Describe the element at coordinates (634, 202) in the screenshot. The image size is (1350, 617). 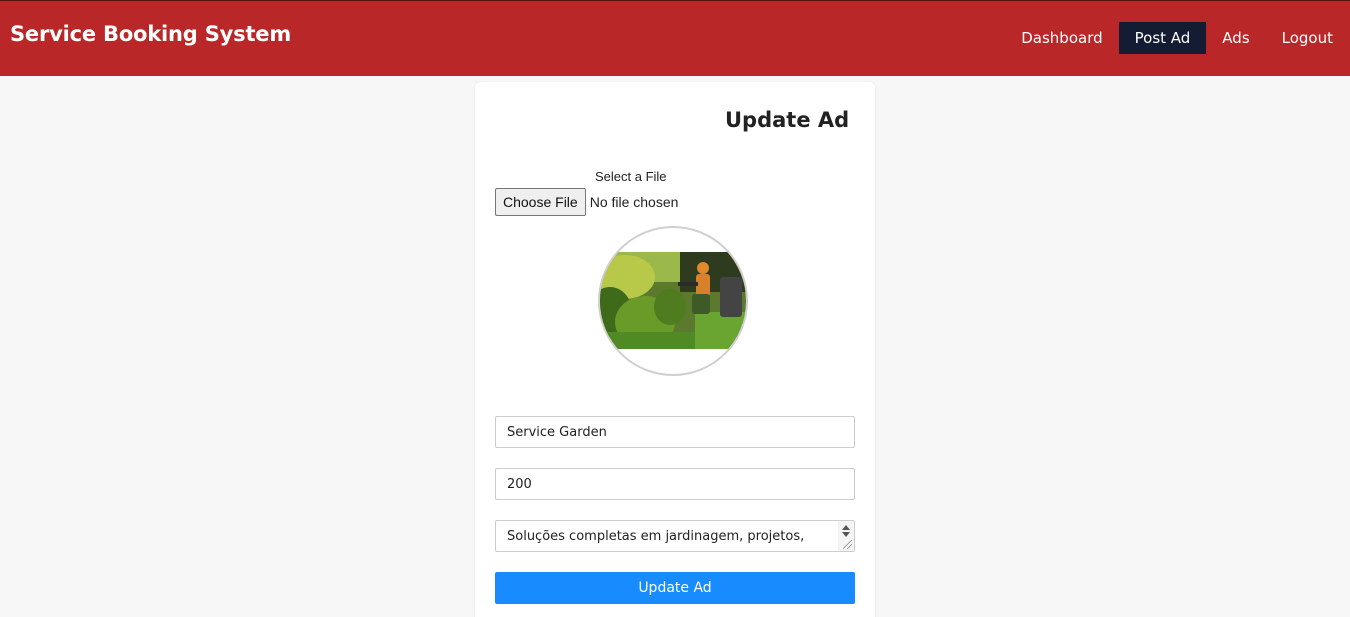
I see `file-status: No file chosen` at that location.